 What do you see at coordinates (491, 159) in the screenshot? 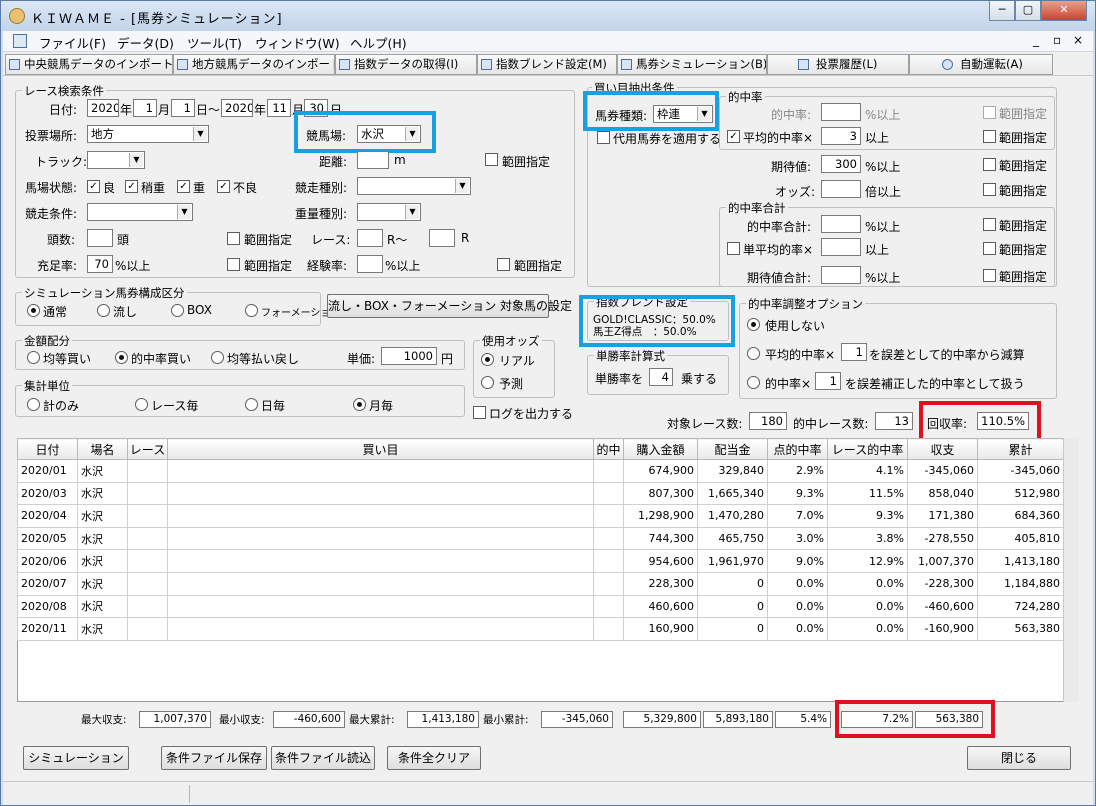
I see `distance-range-checkbox` at bounding box center [491, 159].